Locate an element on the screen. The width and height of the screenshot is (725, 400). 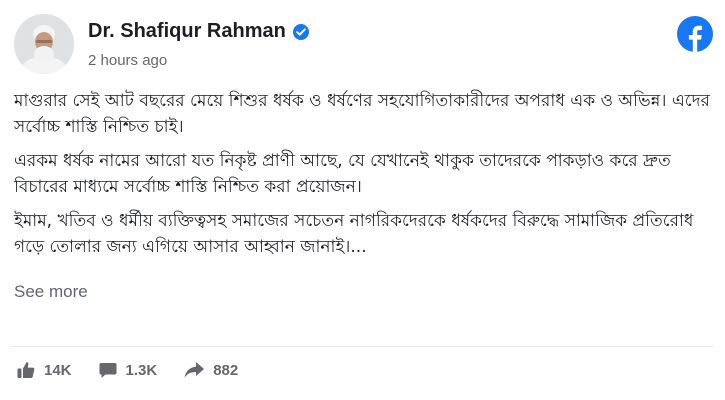
comments-stat: 1.3K is located at coordinates (128, 370).